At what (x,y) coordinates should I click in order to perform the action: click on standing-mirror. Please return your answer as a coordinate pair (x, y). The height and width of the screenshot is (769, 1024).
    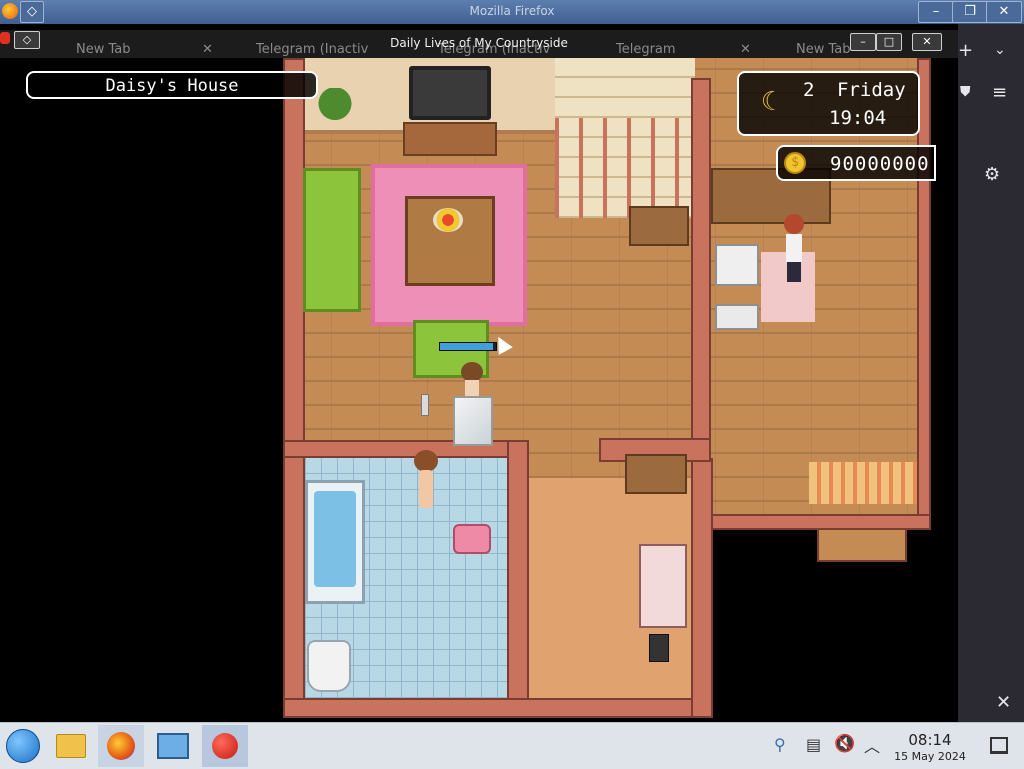
    Looking at the image, I should click on (473, 421).